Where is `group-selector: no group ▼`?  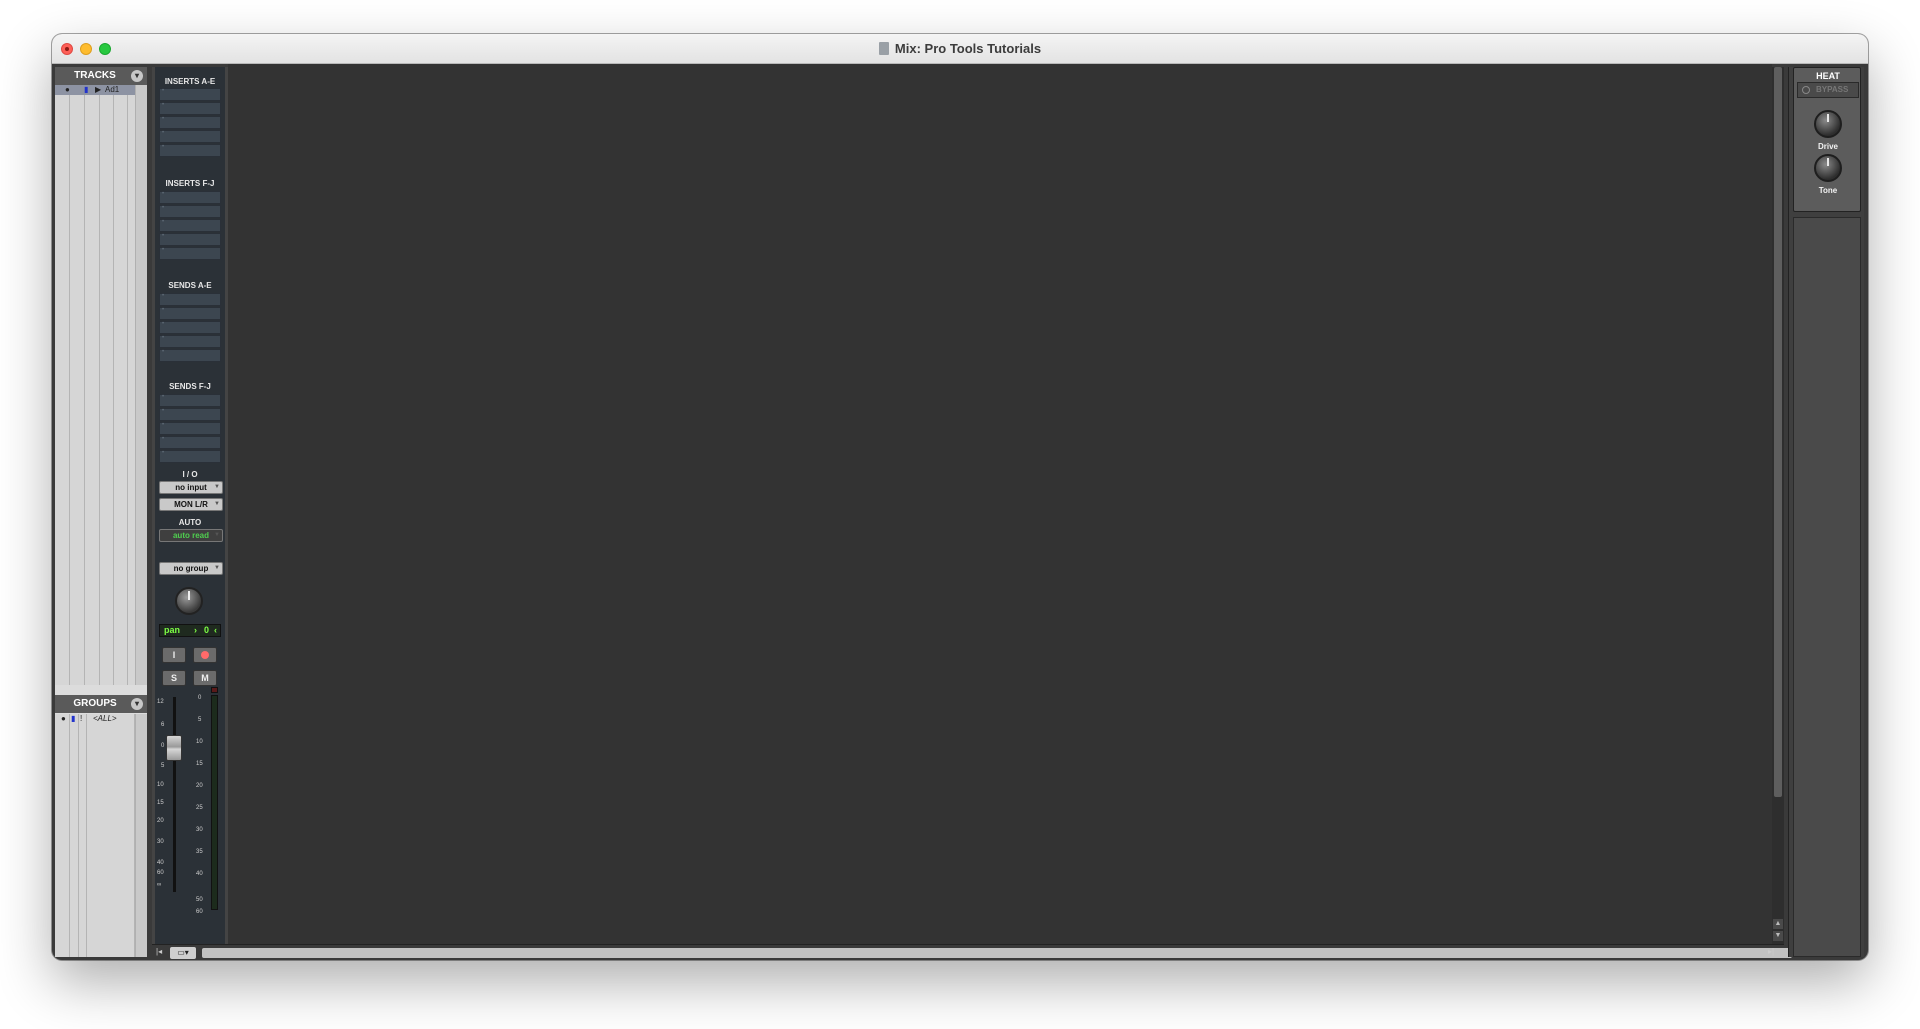 group-selector: no group ▼ is located at coordinates (191, 568).